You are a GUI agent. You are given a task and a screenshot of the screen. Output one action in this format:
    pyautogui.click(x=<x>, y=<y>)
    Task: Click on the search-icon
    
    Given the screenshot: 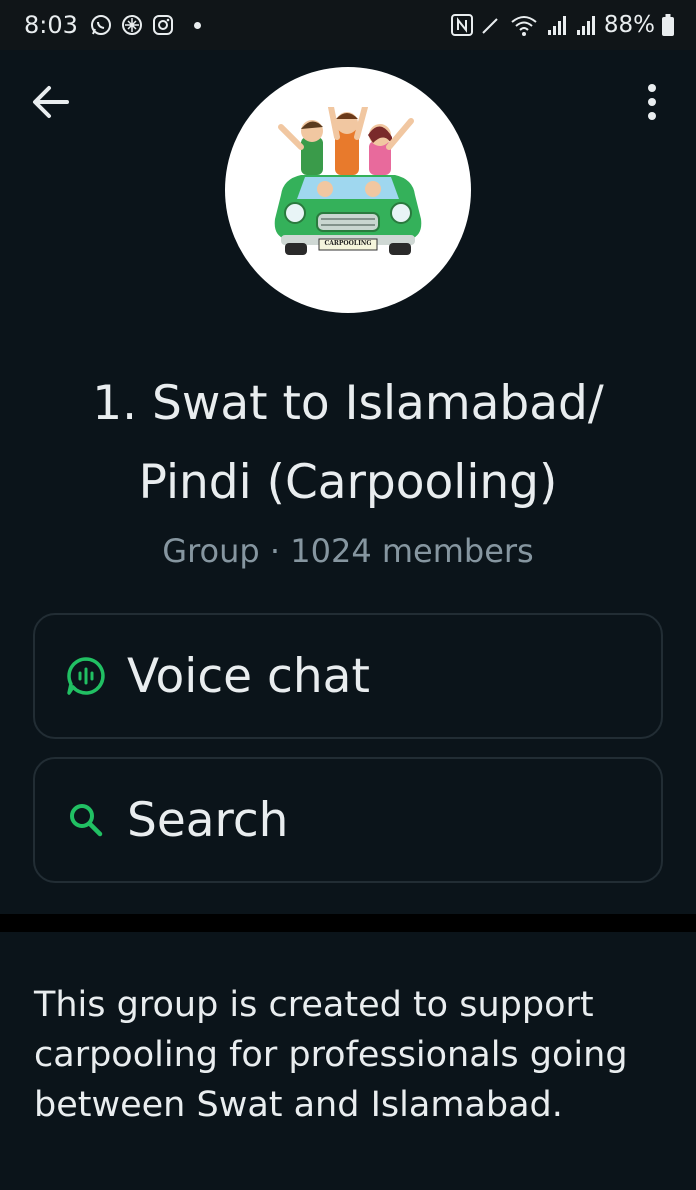 What is the action you would take?
    pyautogui.click(x=86, y=820)
    